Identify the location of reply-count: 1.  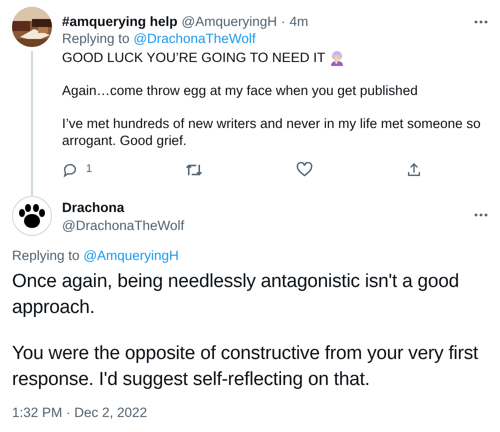
(89, 169).